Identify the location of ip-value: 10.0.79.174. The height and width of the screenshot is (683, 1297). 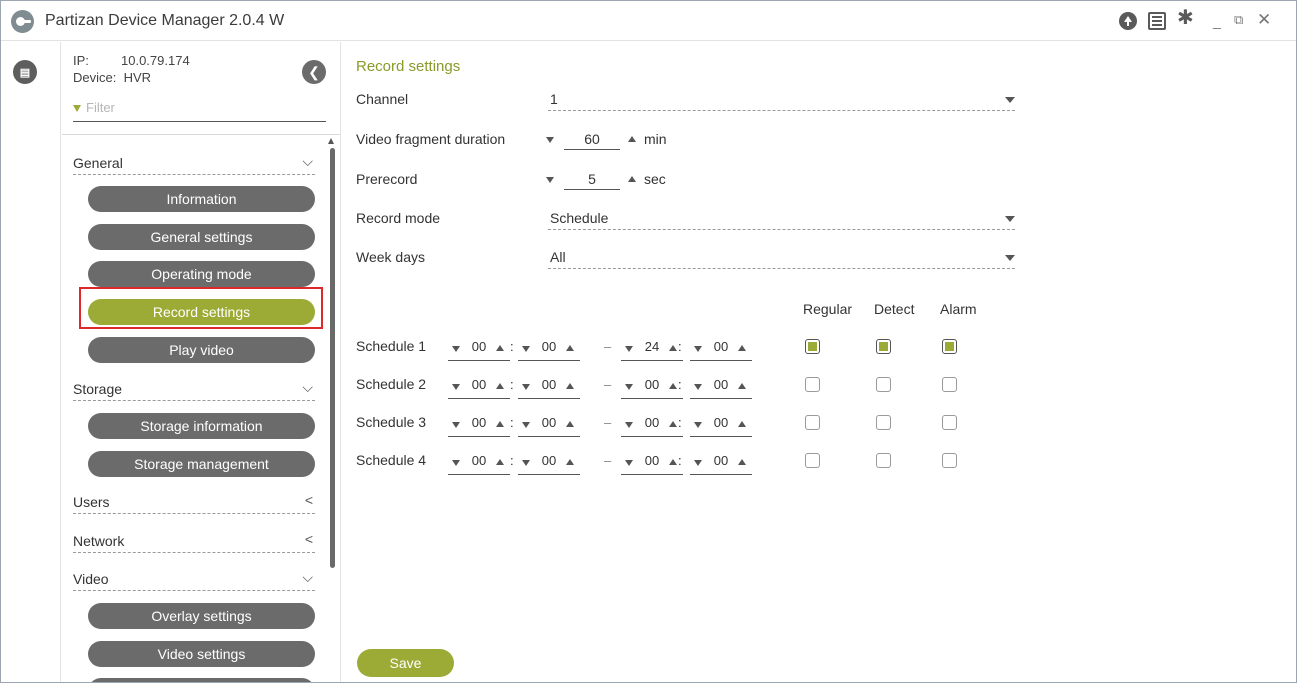
(155, 60).